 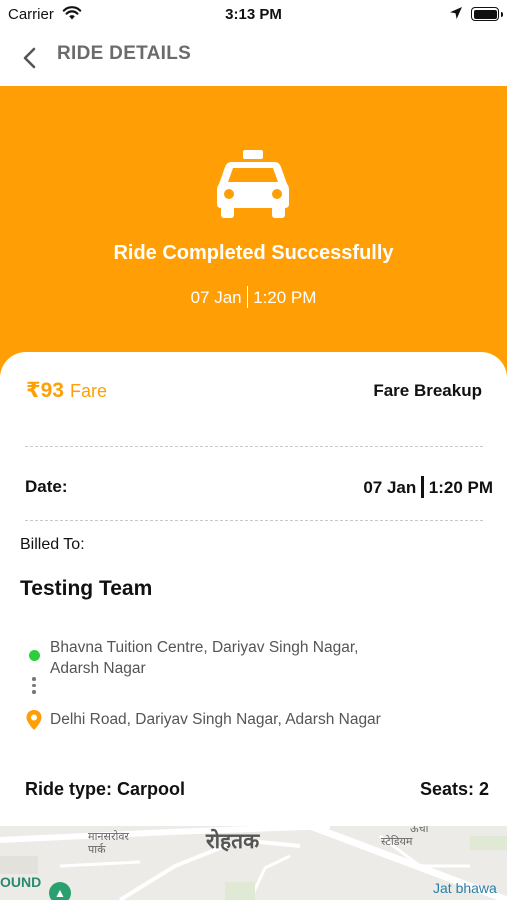 I want to click on date-divider, so click(x=422, y=487).